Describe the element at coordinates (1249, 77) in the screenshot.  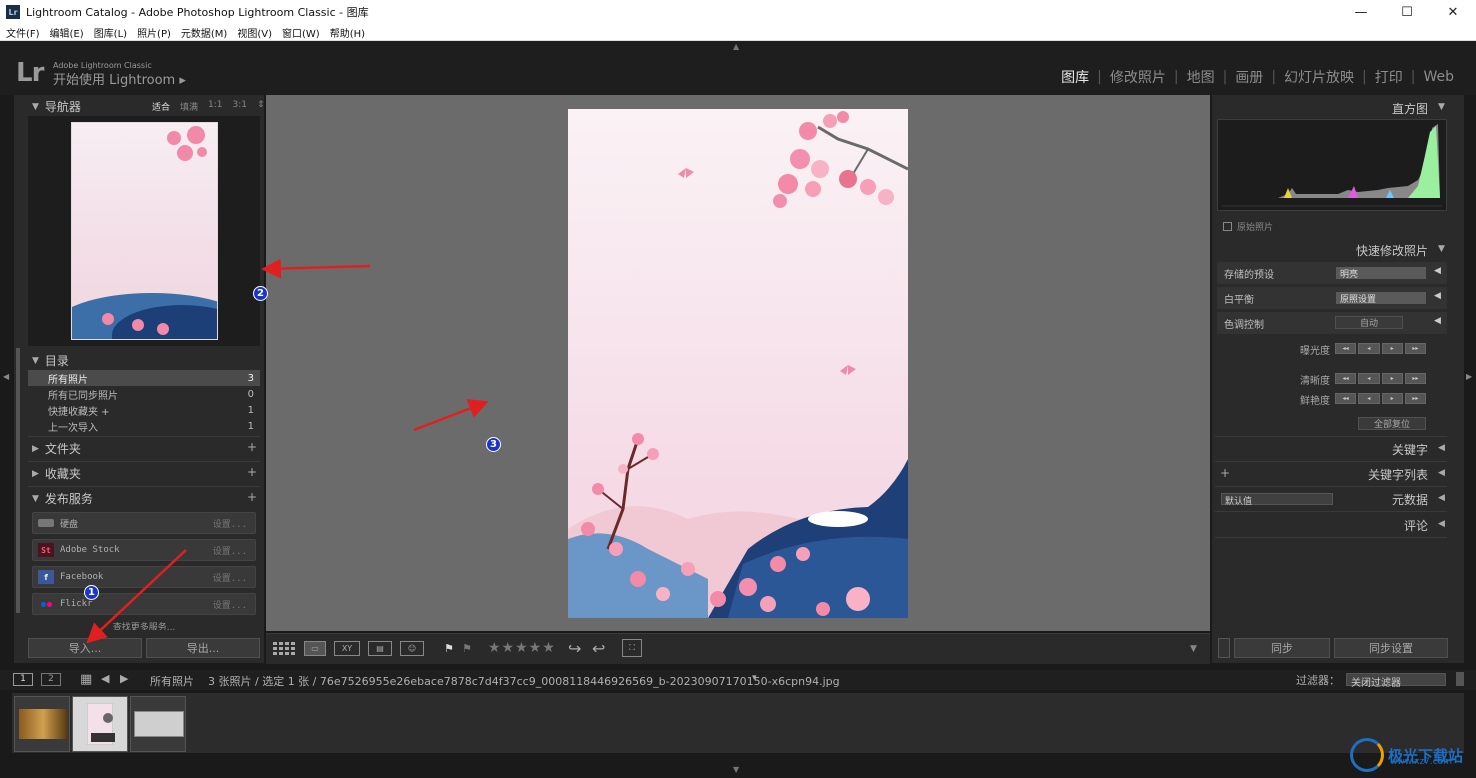
I see `module-book: 画册` at that location.